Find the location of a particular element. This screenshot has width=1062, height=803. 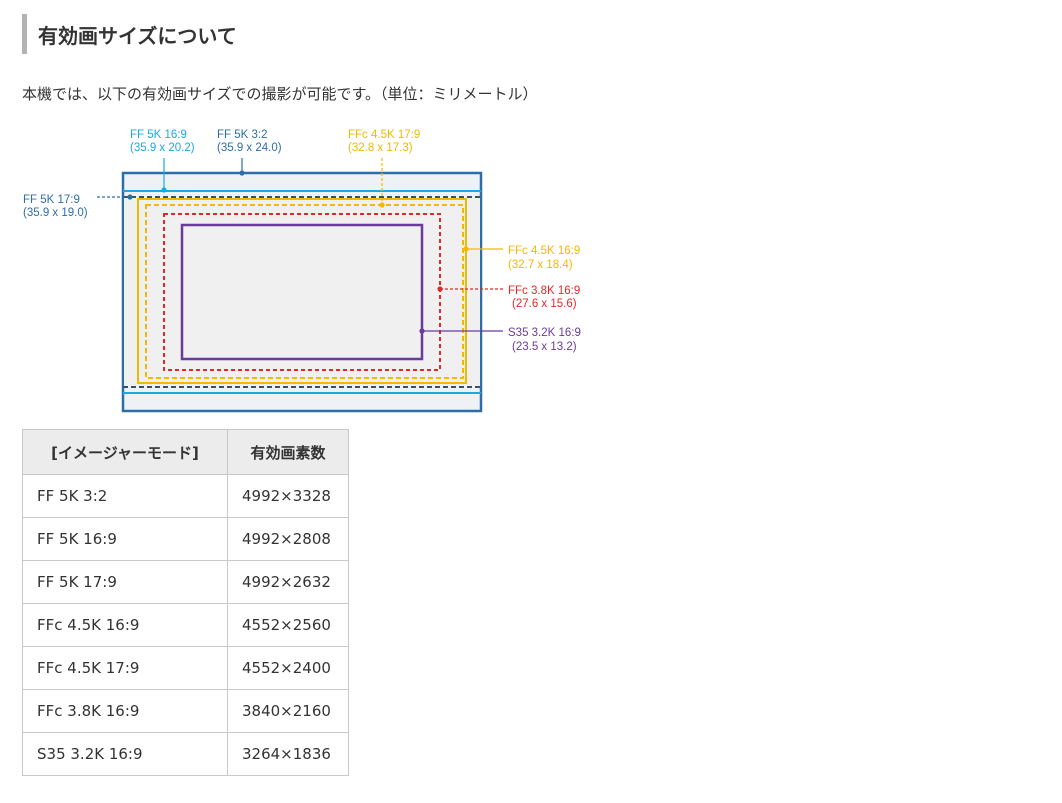

dot-ff5k32 is located at coordinates (242, 173).